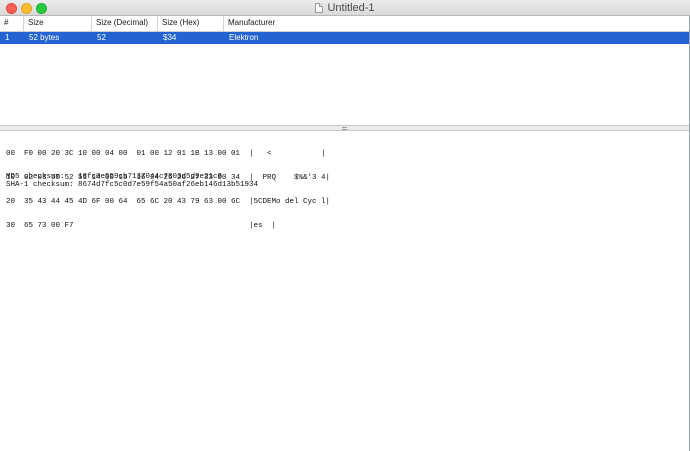 This screenshot has height=451, width=690. What do you see at coordinates (457, 23) in the screenshot?
I see `column-header-manufacturer: Manufacturer` at bounding box center [457, 23].